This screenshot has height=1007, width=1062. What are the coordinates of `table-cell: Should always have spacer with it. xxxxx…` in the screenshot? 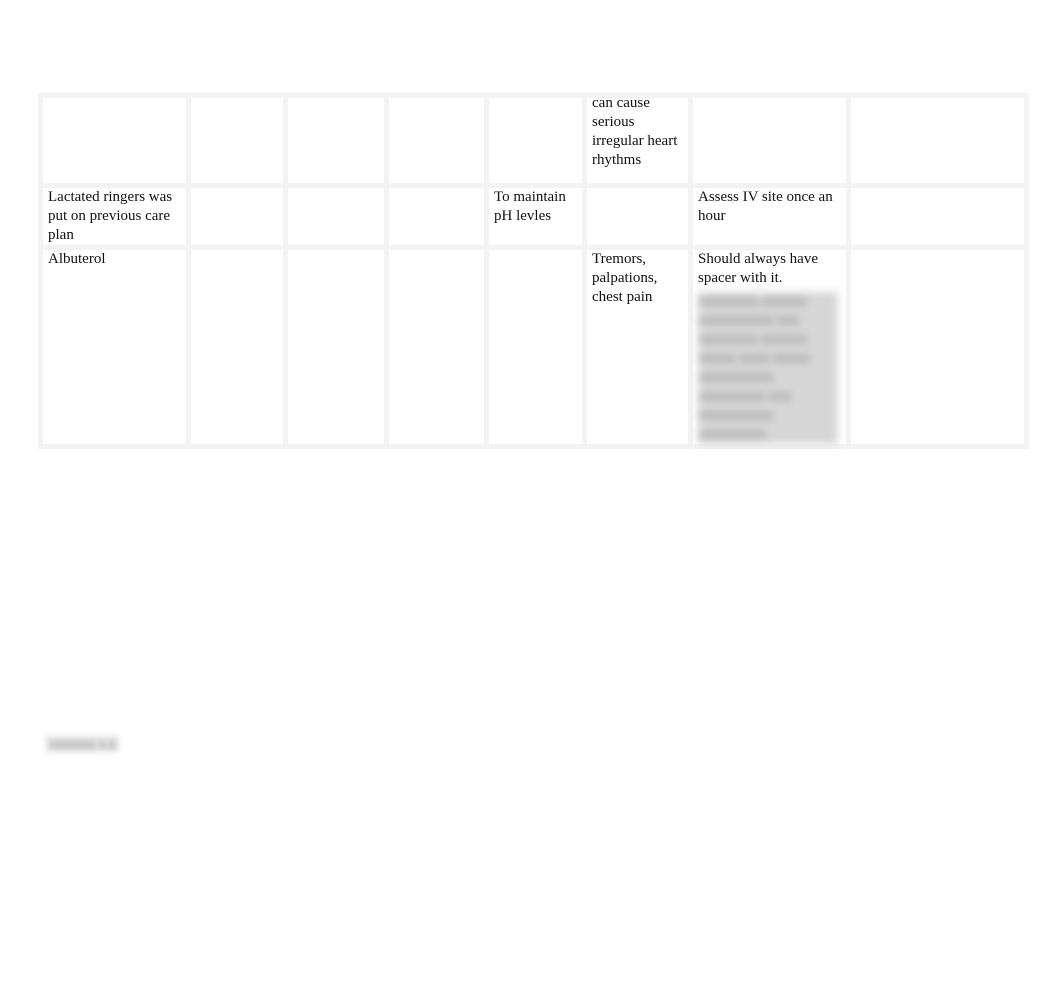 It's located at (769, 347).